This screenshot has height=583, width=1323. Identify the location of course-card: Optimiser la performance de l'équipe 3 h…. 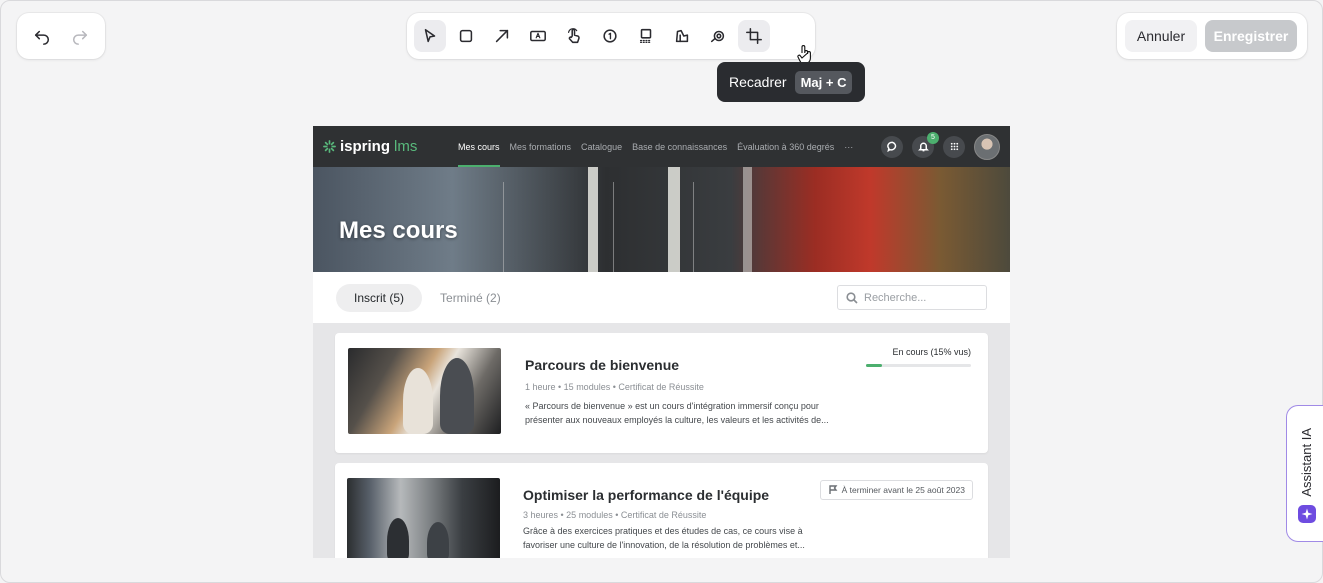
(661, 510).